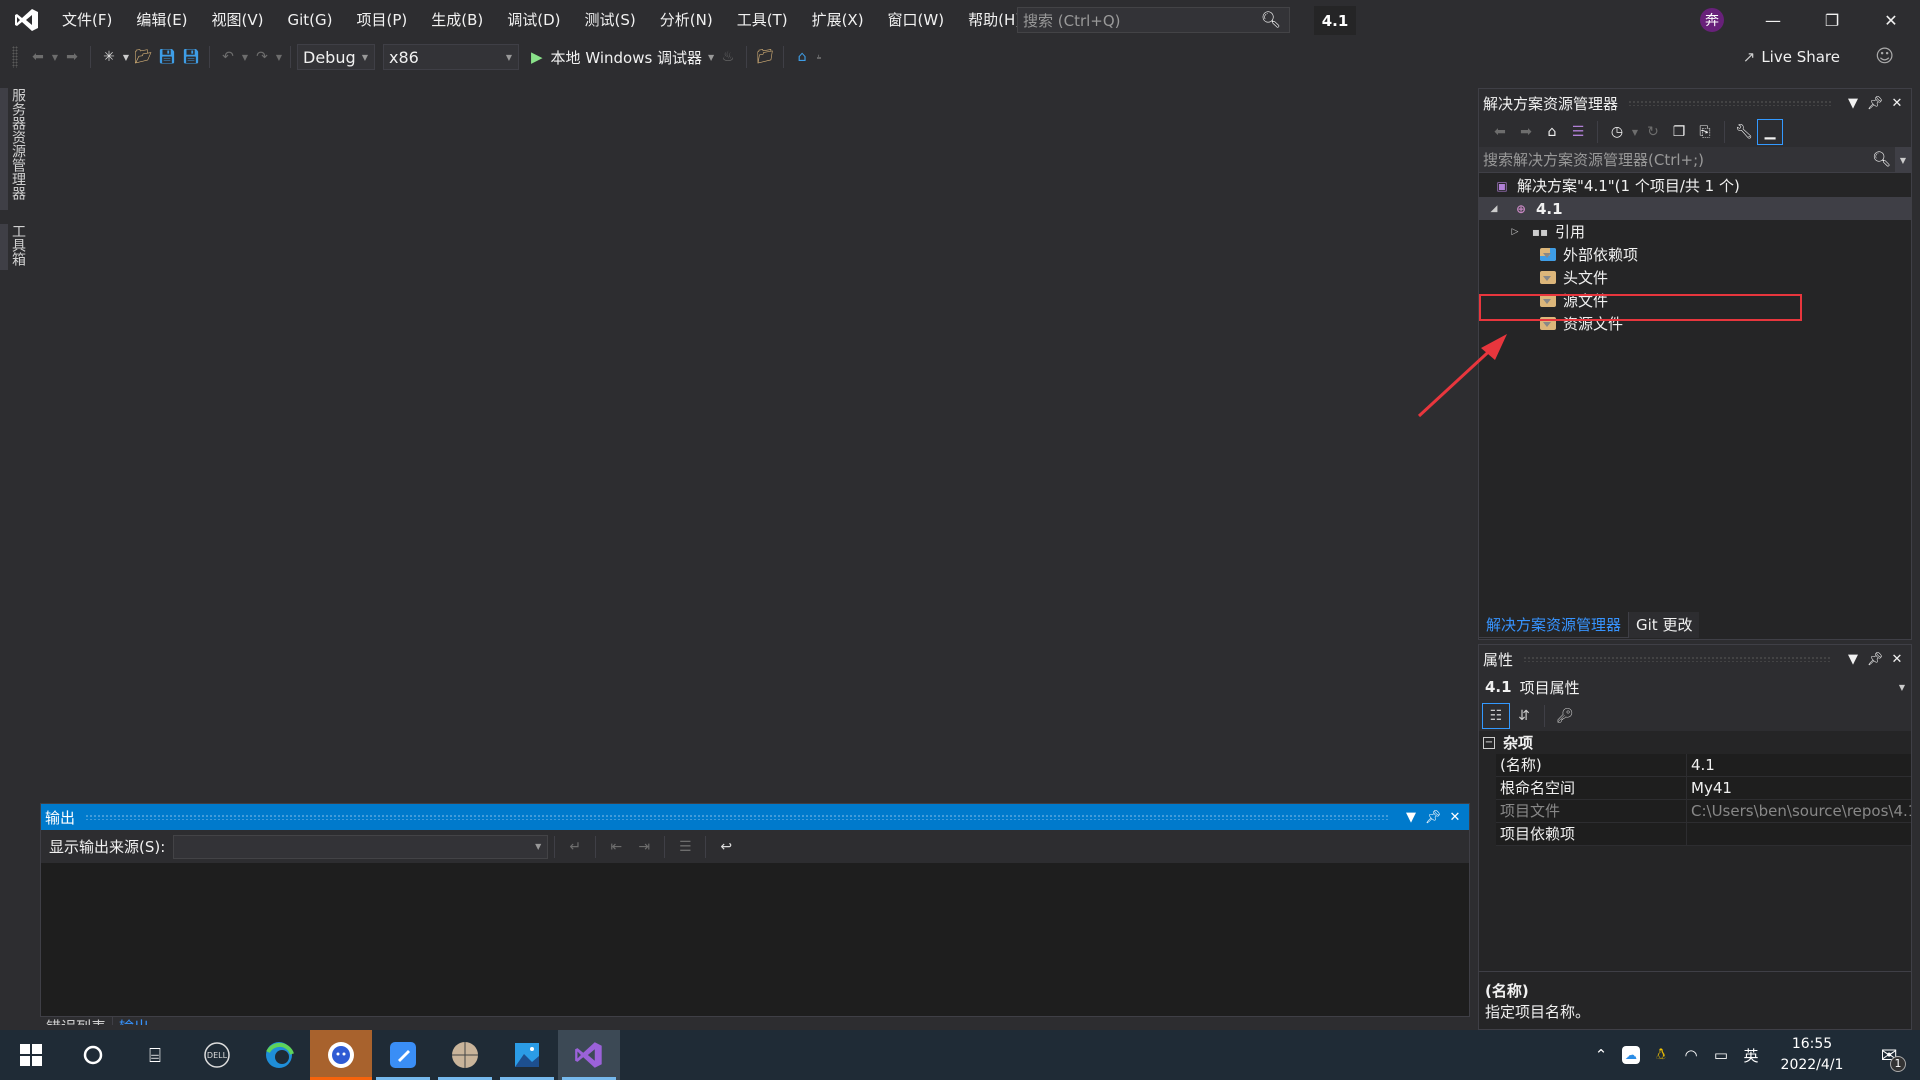 The height and width of the screenshot is (1080, 1920). I want to click on property-category-misc: − 杂项, so click(1695, 742).